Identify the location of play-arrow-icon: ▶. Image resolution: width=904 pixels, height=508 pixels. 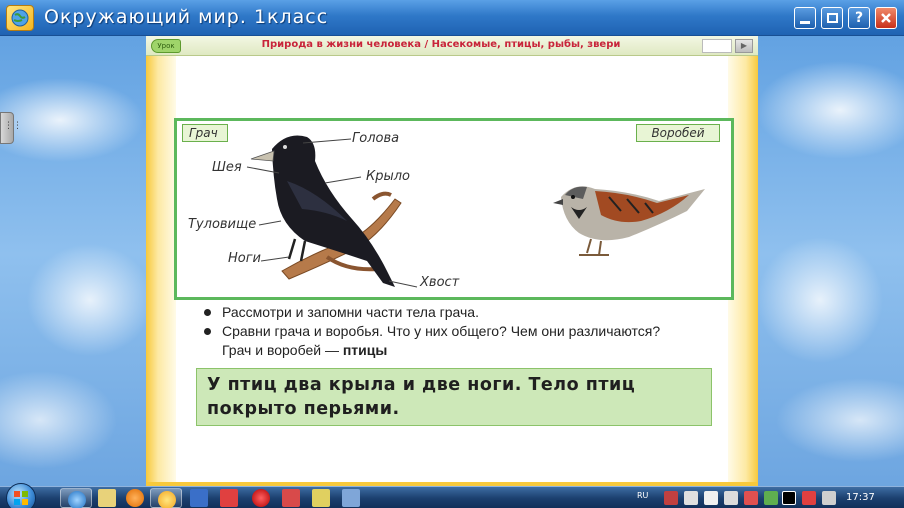
(744, 45).